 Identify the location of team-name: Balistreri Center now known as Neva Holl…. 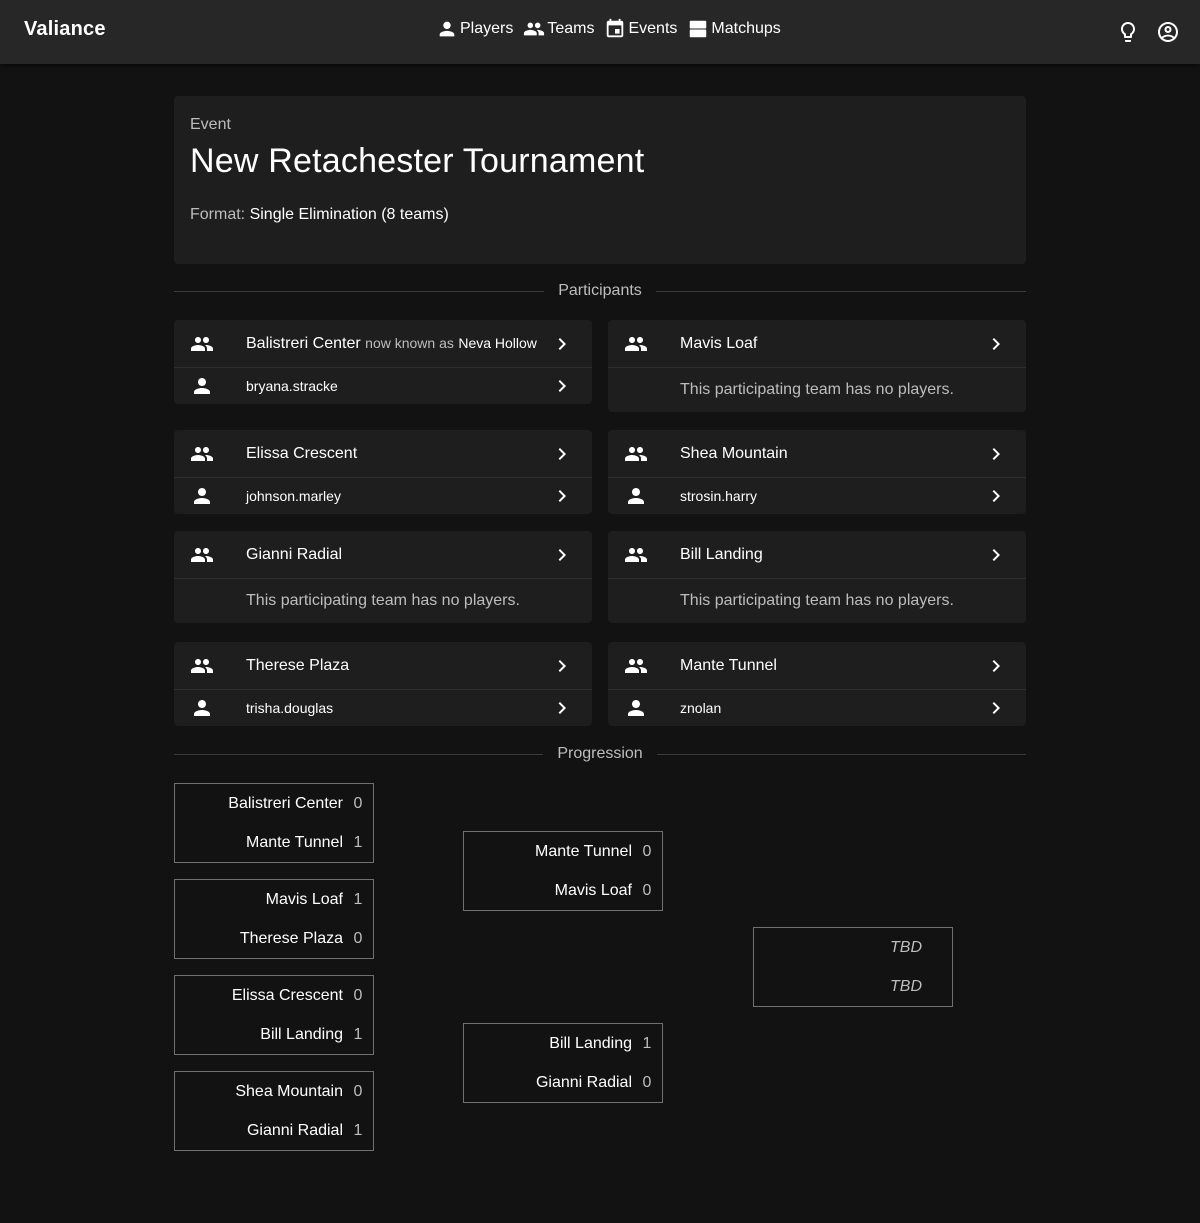
(391, 343).